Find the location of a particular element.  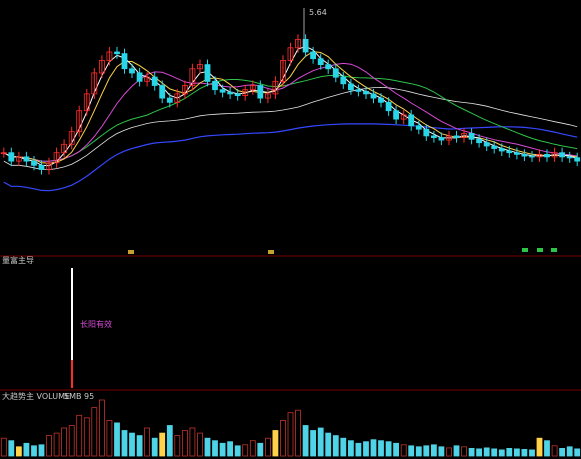

indicator-panel-title: 量富主导 is located at coordinates (18, 260).